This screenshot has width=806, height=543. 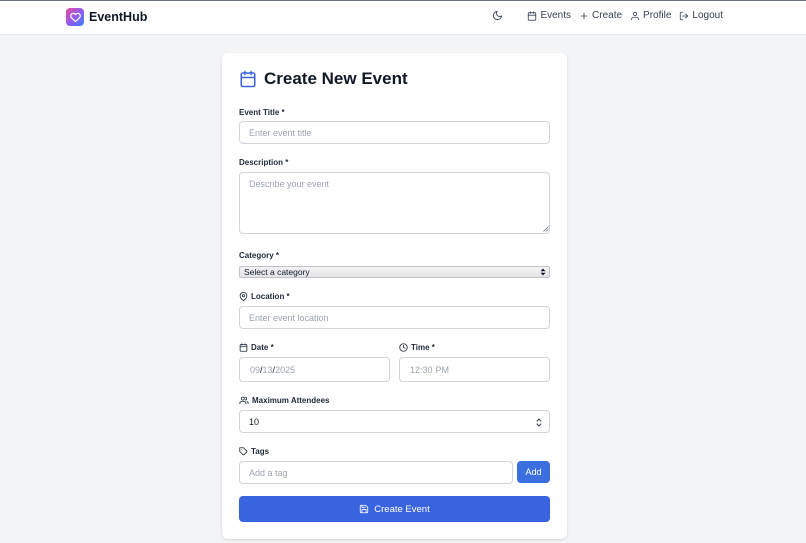 I want to click on tags-label: Tags, so click(x=254, y=451).